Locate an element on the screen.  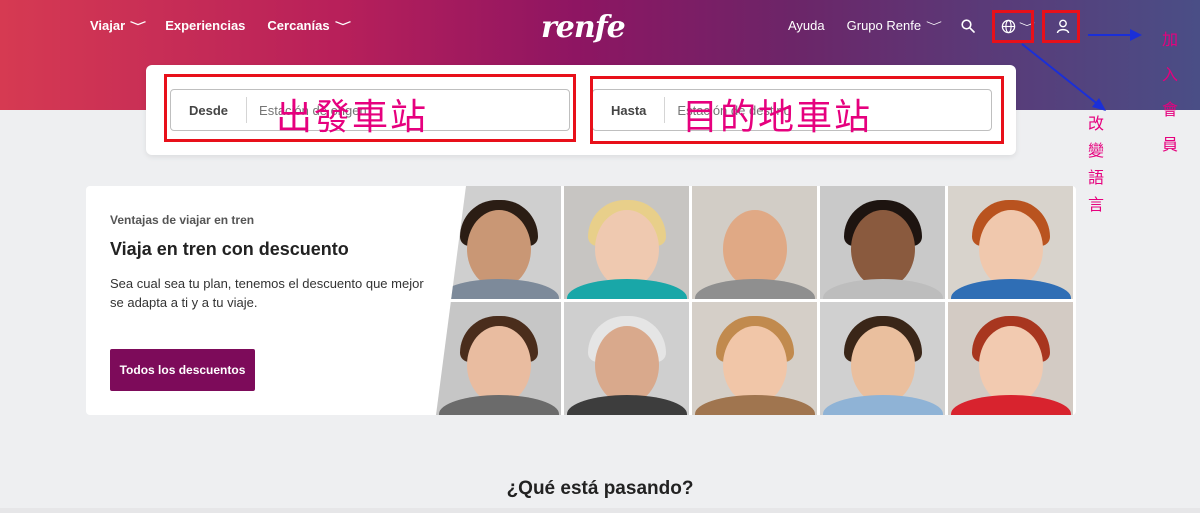
globe-icon is located at coordinates (1008, 26).